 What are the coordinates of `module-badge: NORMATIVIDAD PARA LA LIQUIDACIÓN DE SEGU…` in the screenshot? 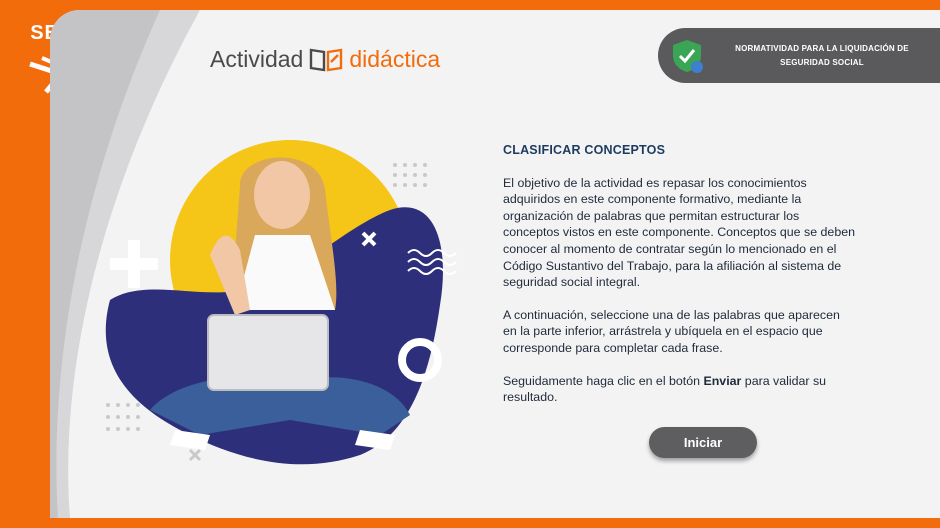 It's located at (799, 55).